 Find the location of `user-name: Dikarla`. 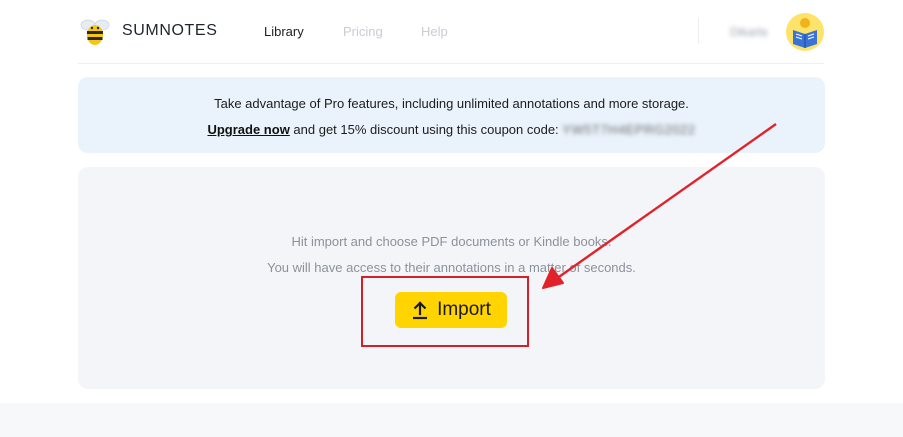

user-name: Dikarla is located at coordinates (748, 32).